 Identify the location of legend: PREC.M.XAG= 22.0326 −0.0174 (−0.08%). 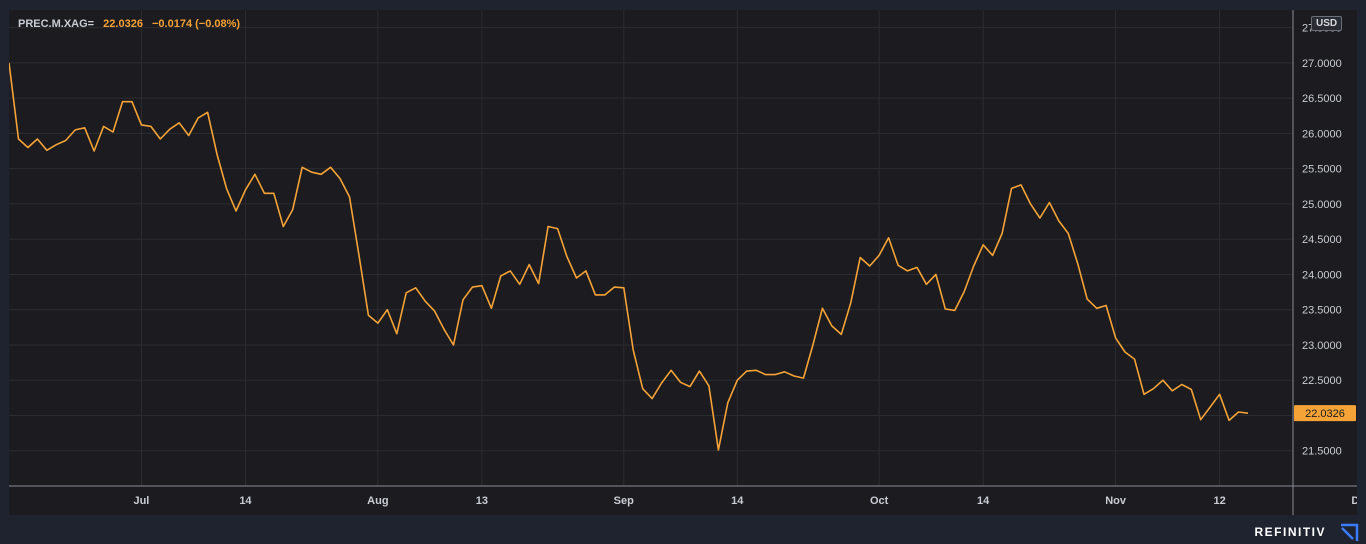
(129, 24).